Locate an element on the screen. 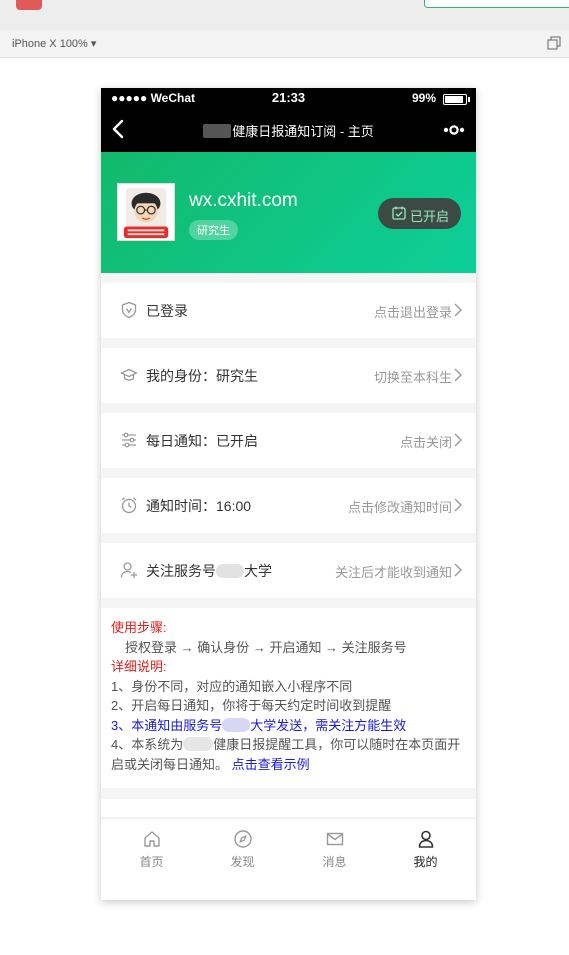 The height and width of the screenshot is (955, 569). tab-discover: 发现 is located at coordinates (242, 849).